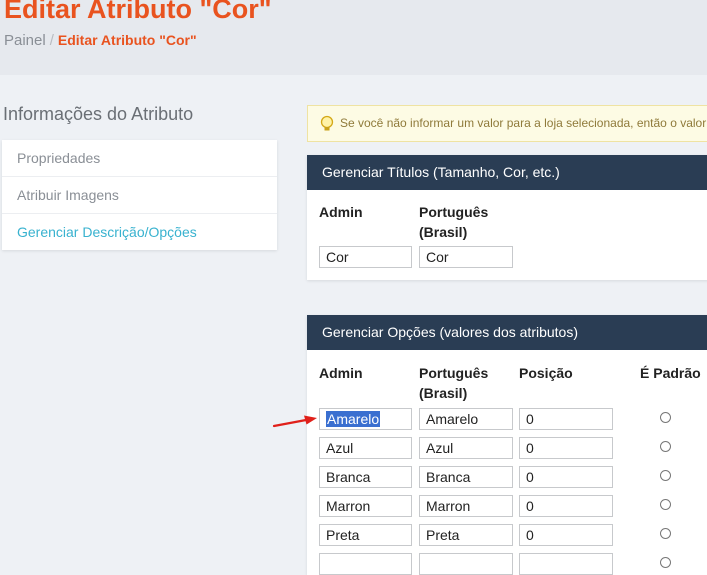 The image size is (707, 575). I want to click on titles-panel-heading: Gerenciar Títulos (Tamanho, Cor, etc.), so click(507, 172).